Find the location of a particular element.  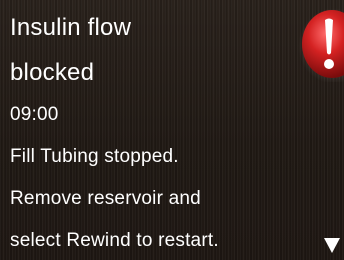

triangle-down-icon is located at coordinates (332, 245).